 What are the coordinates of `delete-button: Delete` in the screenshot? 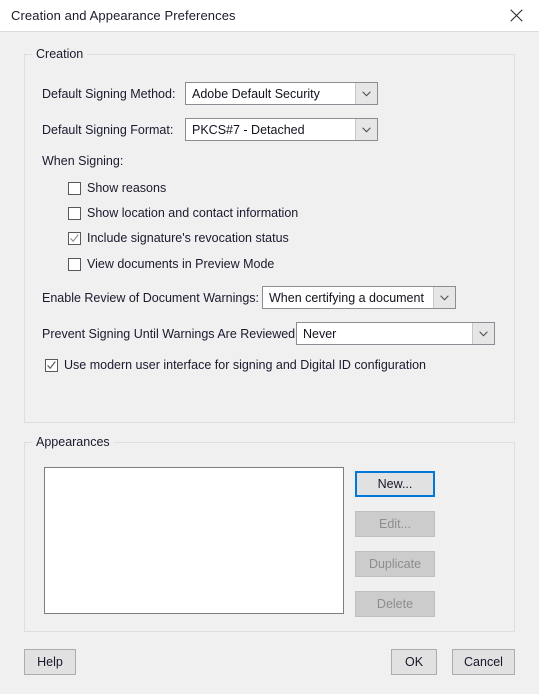 It's located at (395, 604).